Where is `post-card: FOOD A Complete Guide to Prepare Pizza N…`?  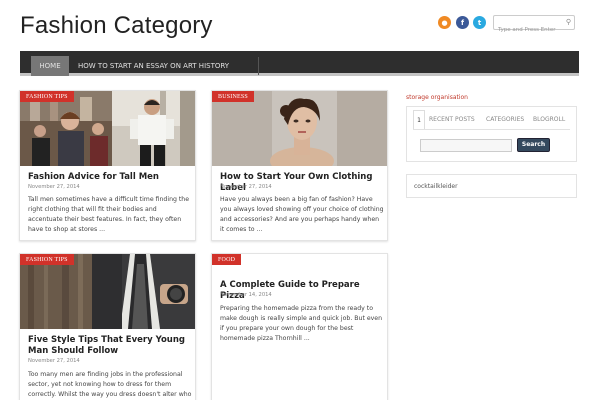 post-card: FOOD A Complete Guide to Prepare Pizza N… is located at coordinates (299, 326).